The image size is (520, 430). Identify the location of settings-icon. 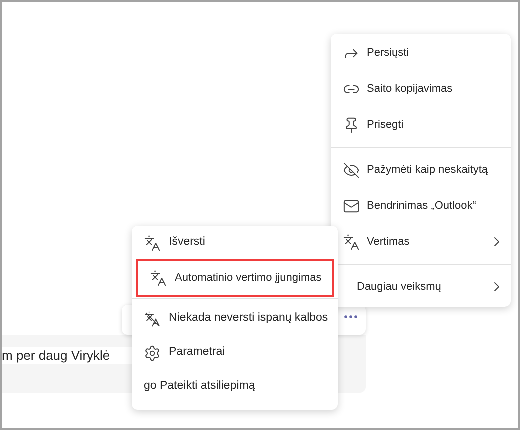
(152, 353).